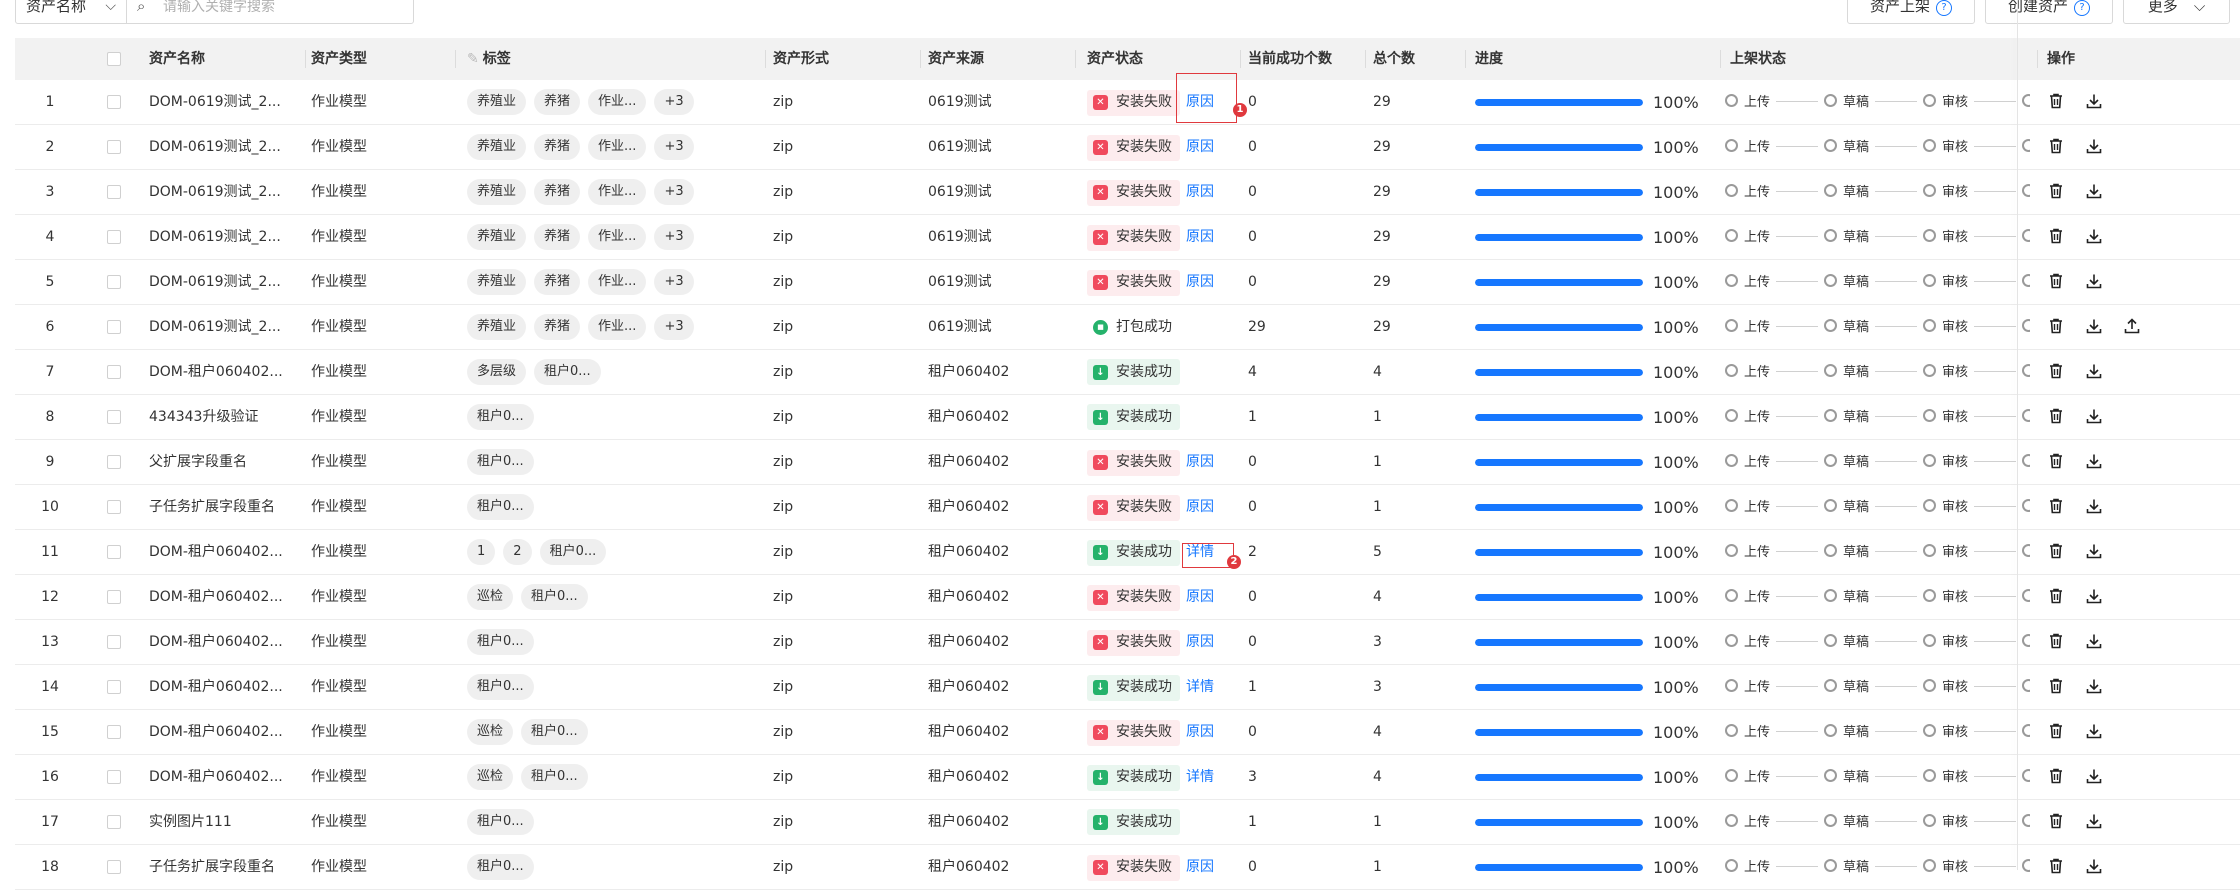 This screenshot has width=2240, height=891. I want to click on select-all-checkbox, so click(114, 59).